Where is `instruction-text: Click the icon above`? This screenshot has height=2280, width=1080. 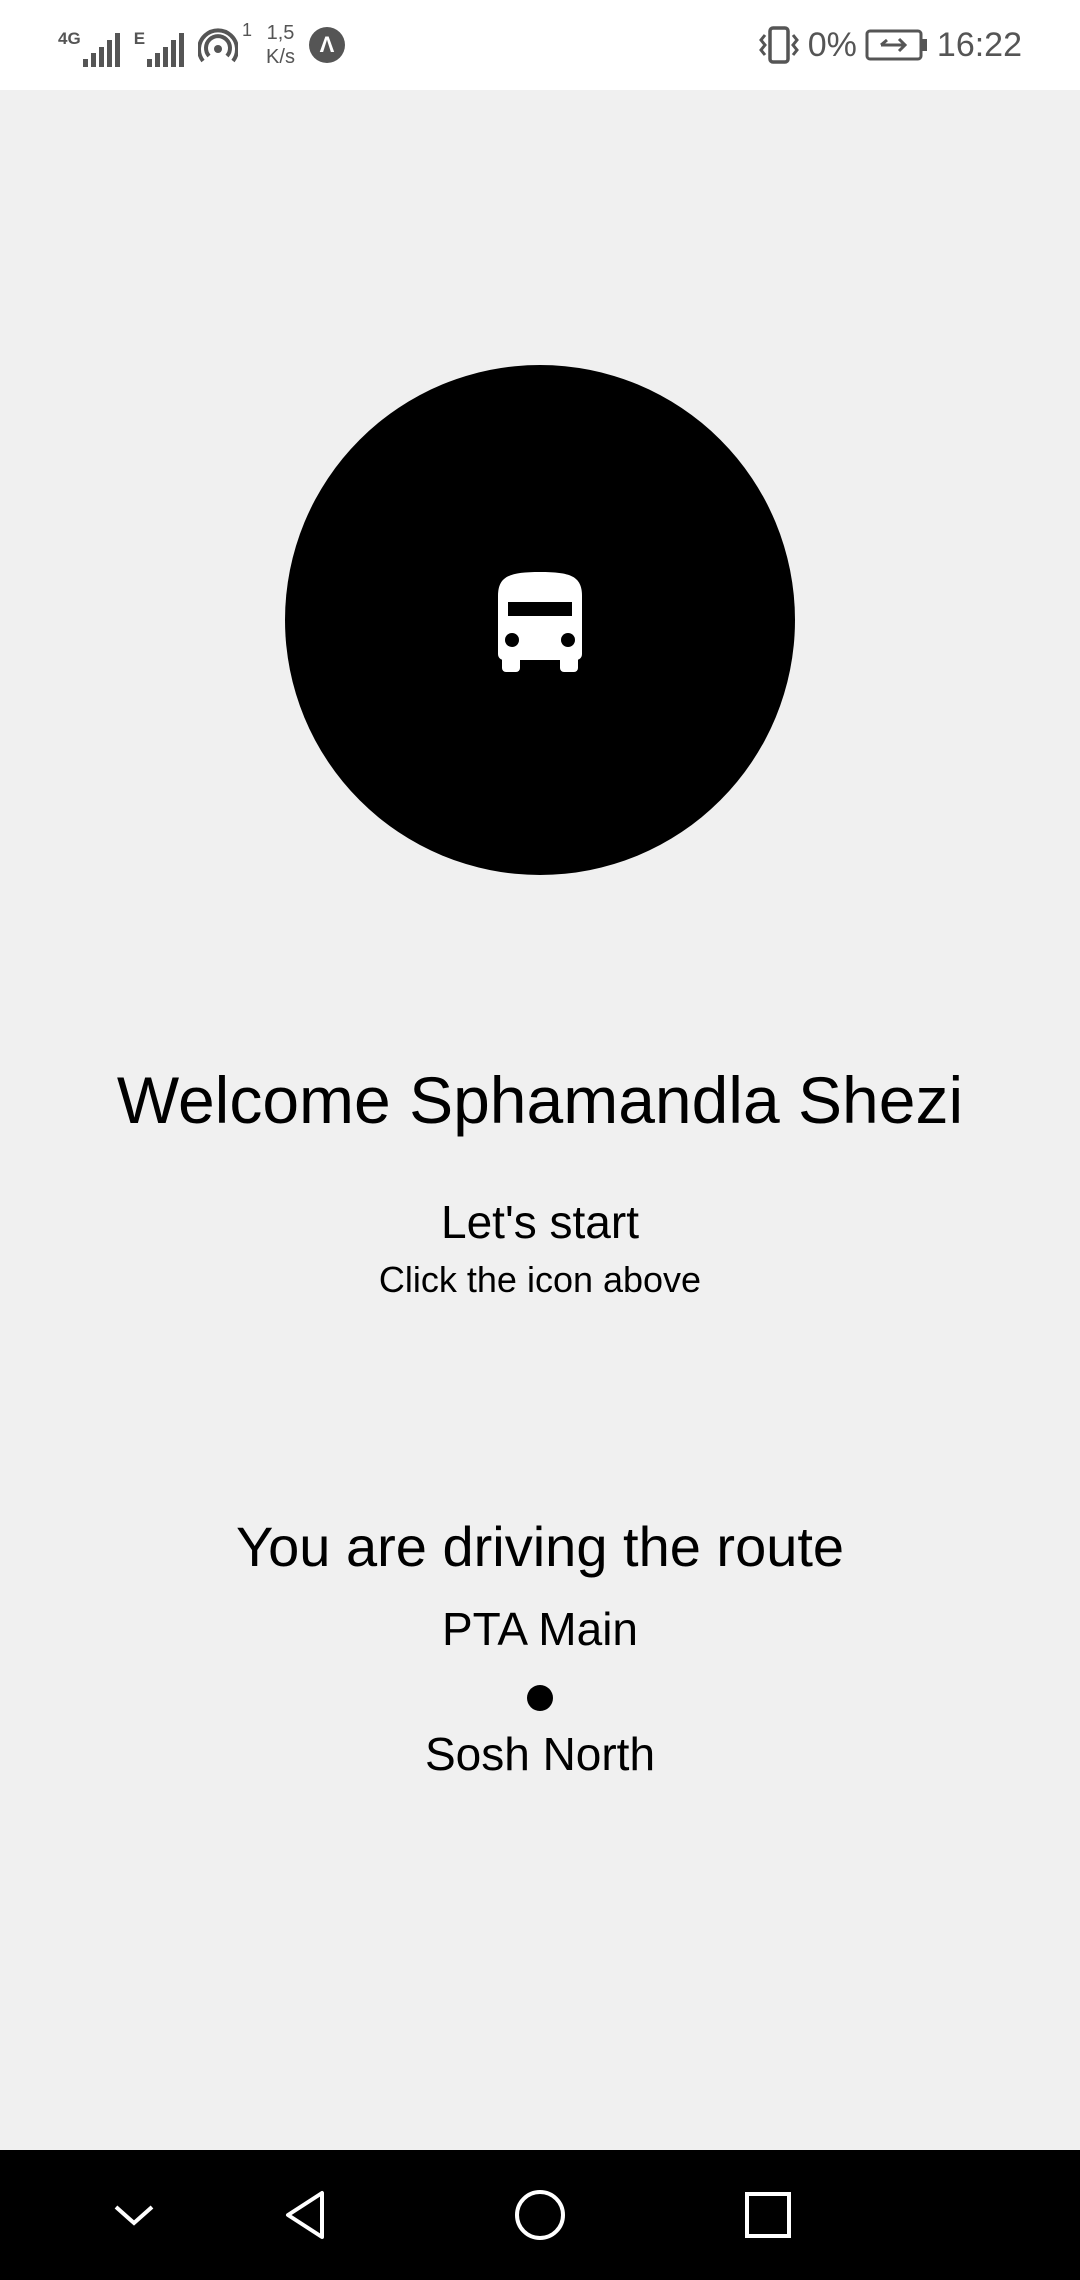 instruction-text: Click the icon above is located at coordinates (540, 1279).